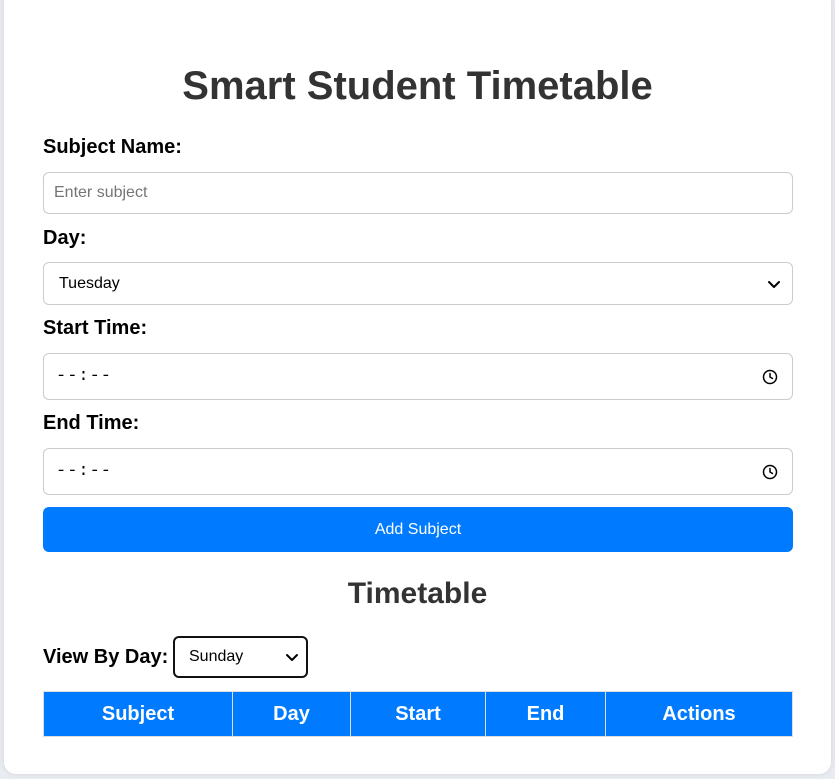  What do you see at coordinates (417, 593) in the screenshot?
I see `timetable-heading: Timetable` at bounding box center [417, 593].